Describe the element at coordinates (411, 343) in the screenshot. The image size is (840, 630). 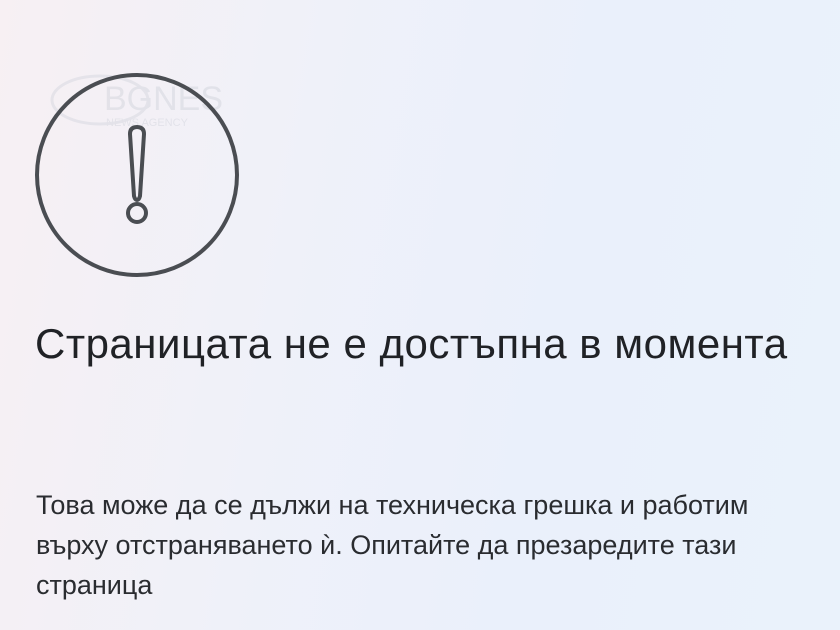
I see `page-title: Страницата не е достъпна в момента` at that location.